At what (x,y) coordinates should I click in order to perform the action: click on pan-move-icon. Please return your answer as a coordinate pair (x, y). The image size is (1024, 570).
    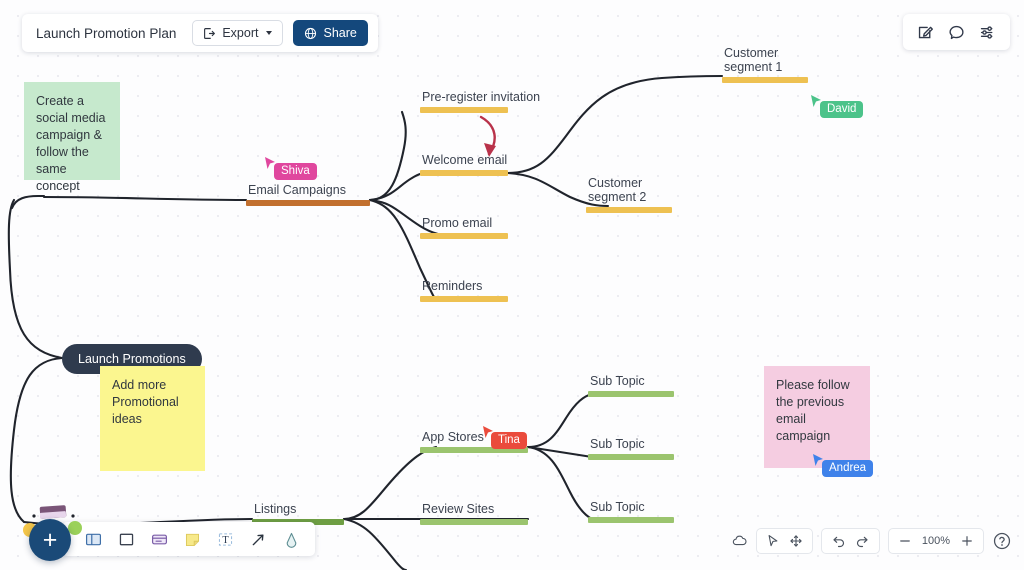
    Looking at the image, I should click on (796, 541).